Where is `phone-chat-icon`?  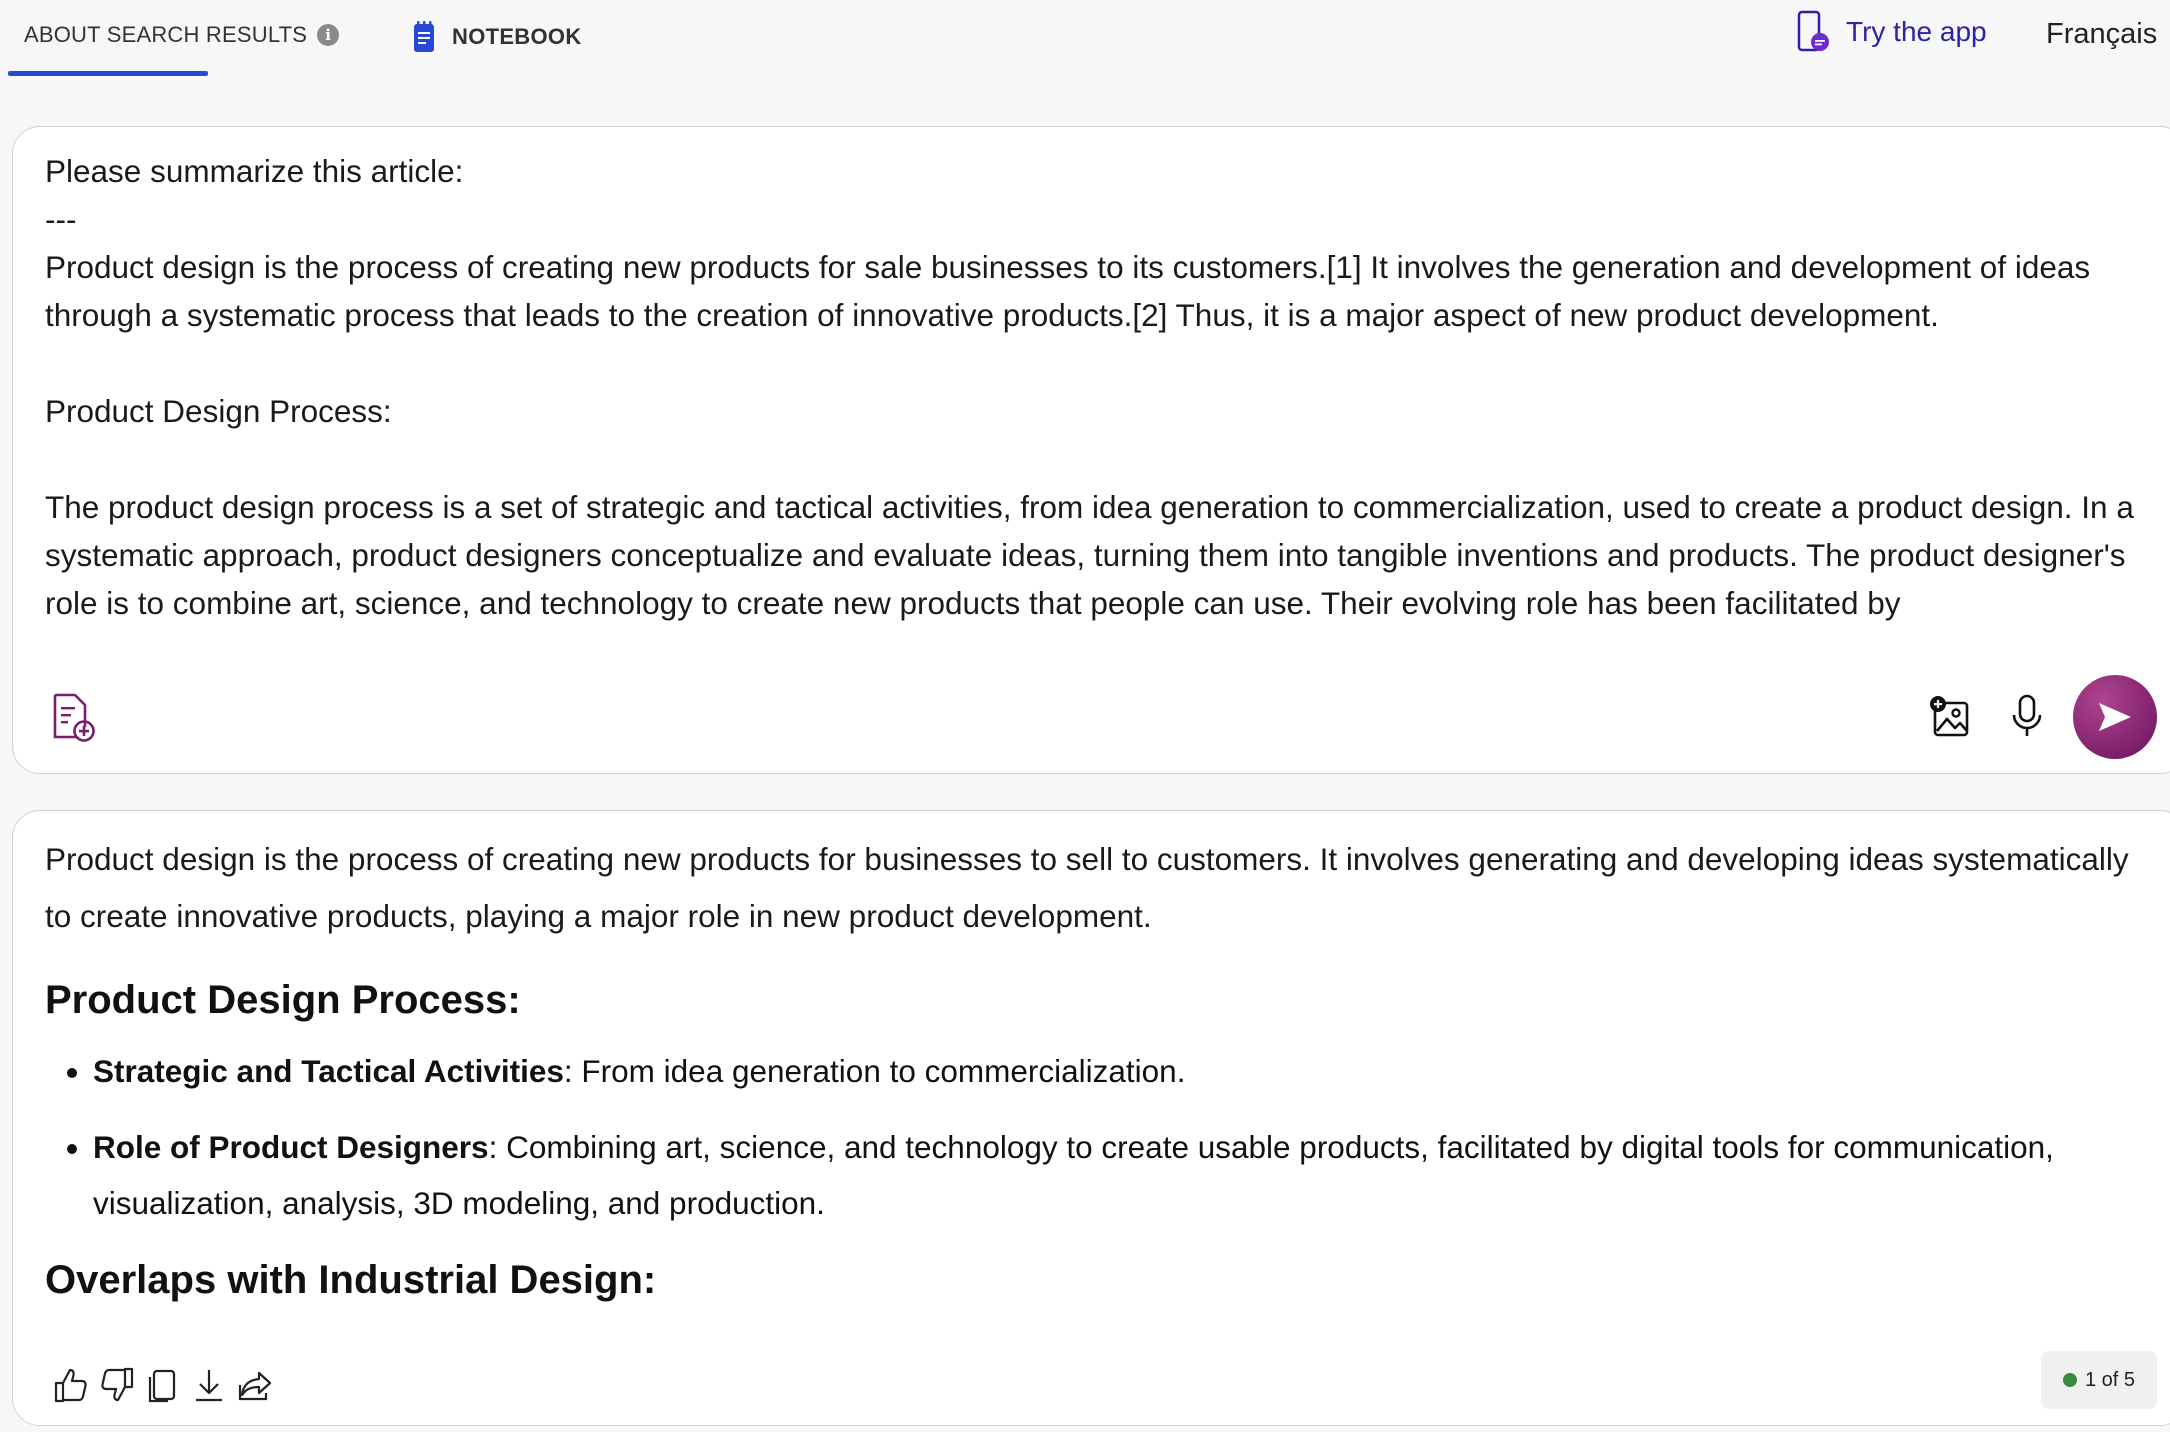
phone-chat-icon is located at coordinates (1813, 31).